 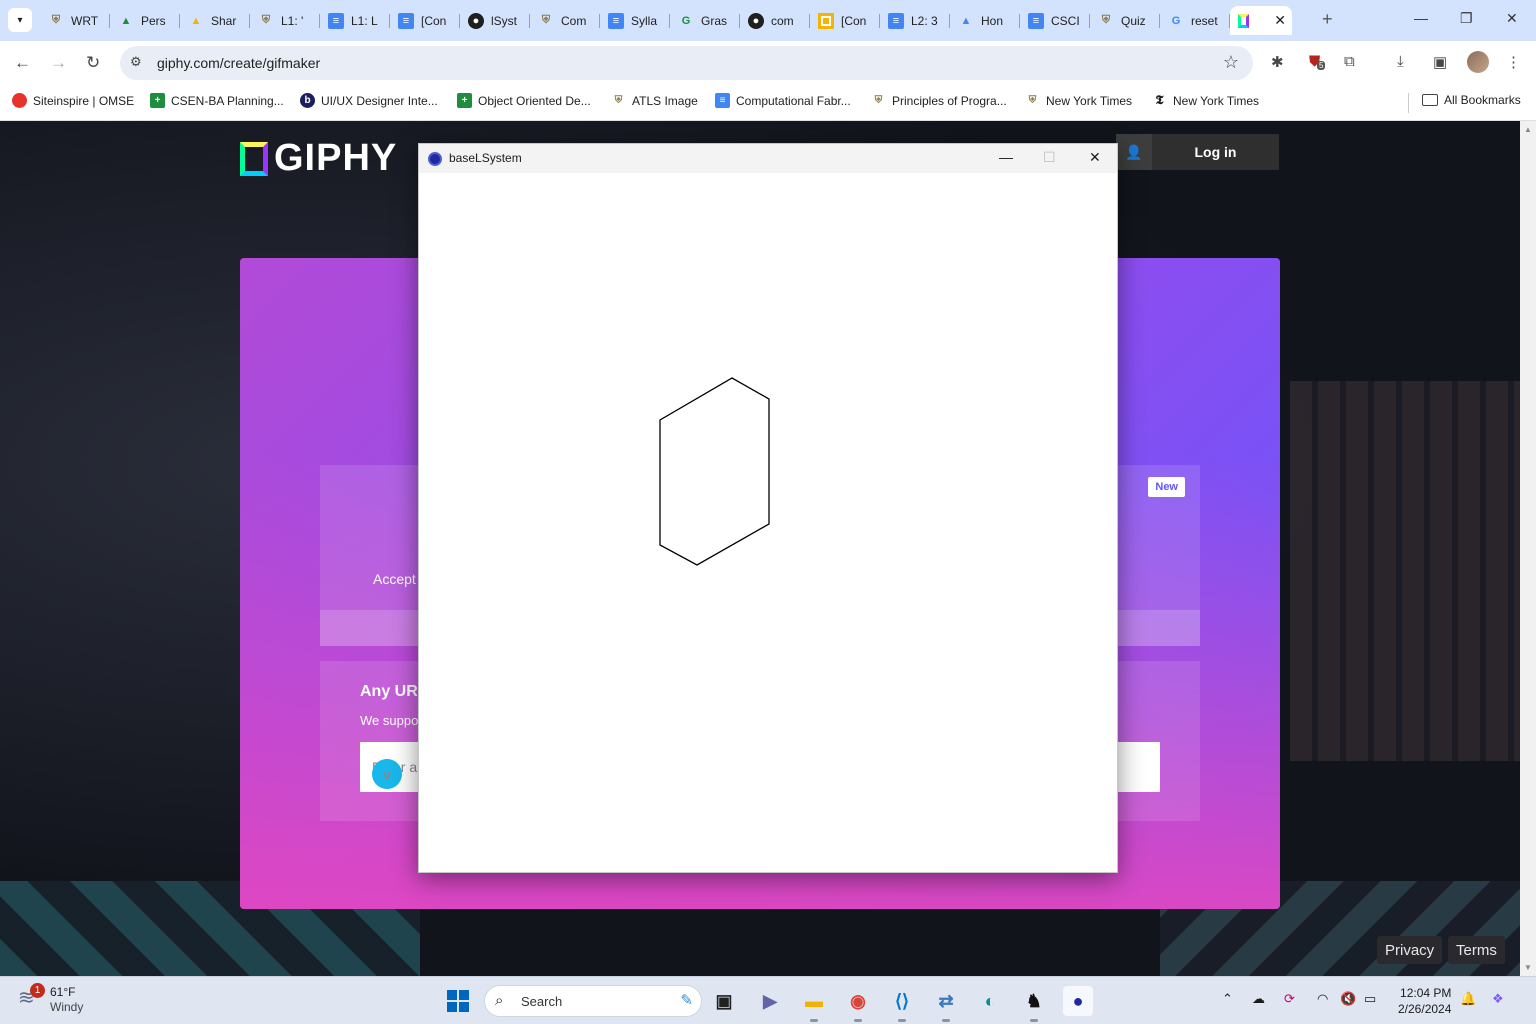 What do you see at coordinates (238, 63) in the screenshot?
I see `url-text: giphy.com/create/gifmaker` at bounding box center [238, 63].